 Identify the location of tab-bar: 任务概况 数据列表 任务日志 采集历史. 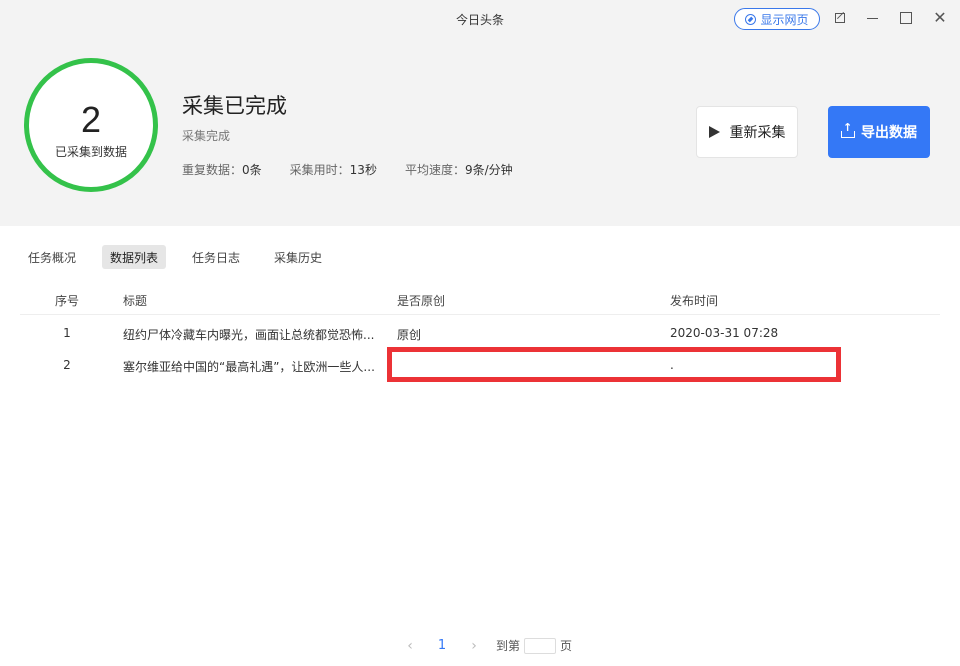
(184, 257).